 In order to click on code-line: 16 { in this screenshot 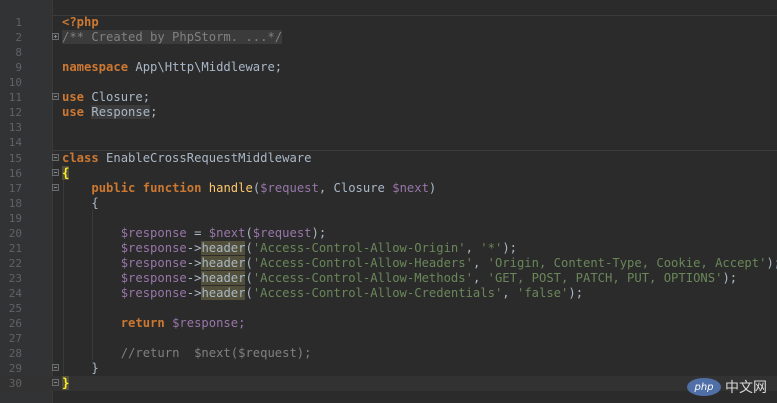, I will do `click(388, 173)`.